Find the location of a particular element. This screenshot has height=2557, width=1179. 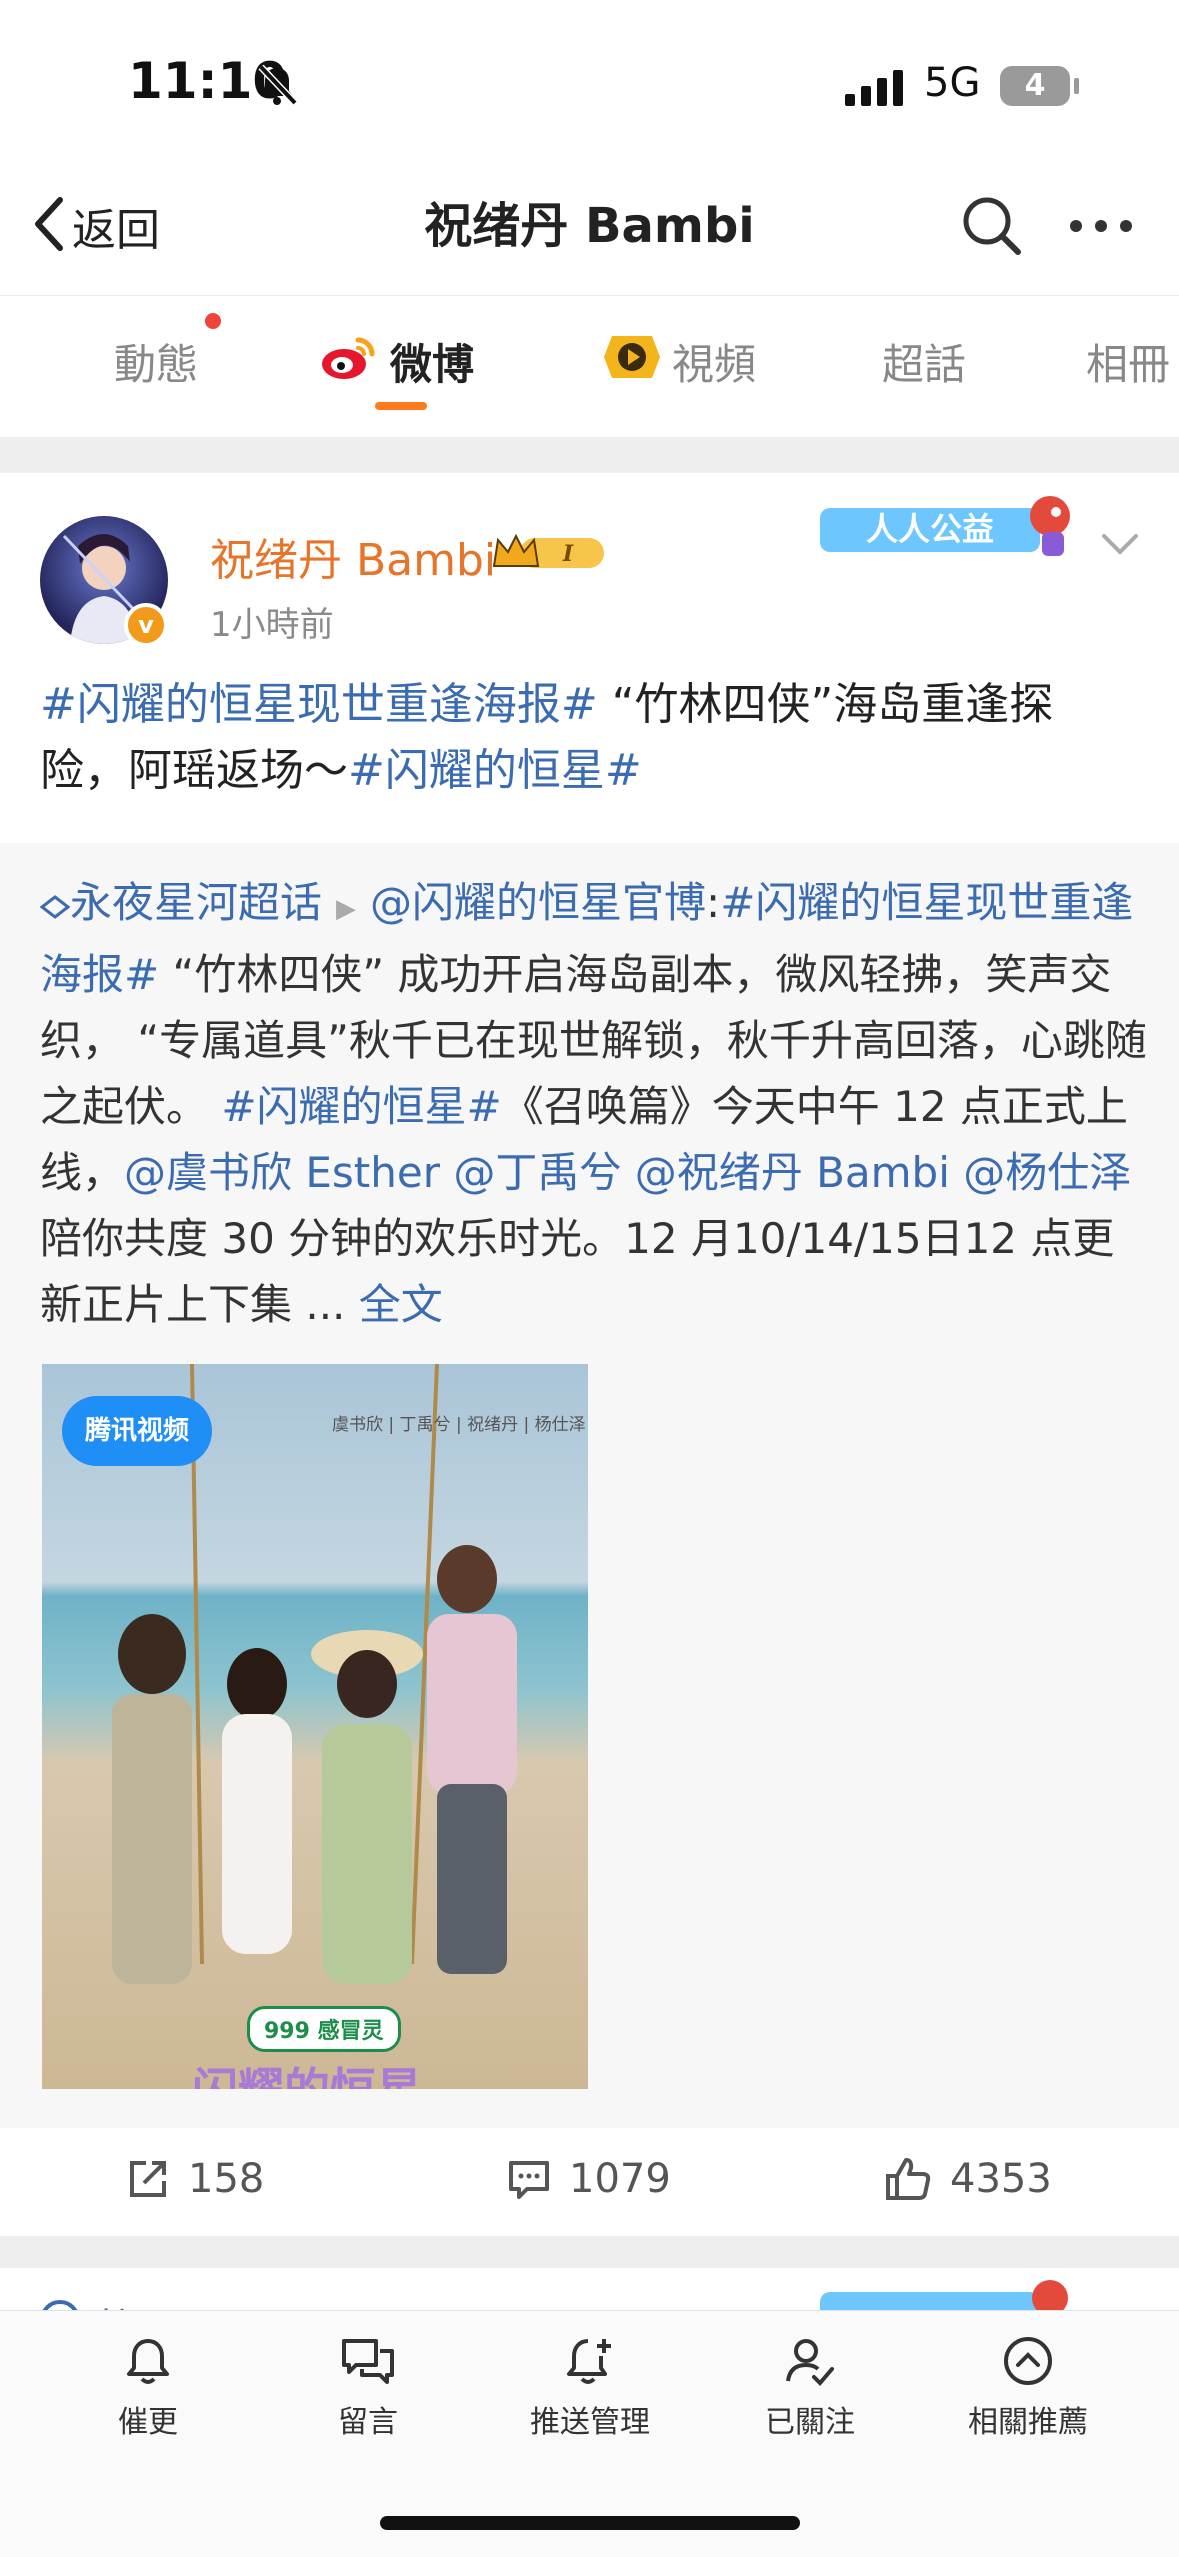

svg-text: 人人公益 is located at coordinates (930, 529).